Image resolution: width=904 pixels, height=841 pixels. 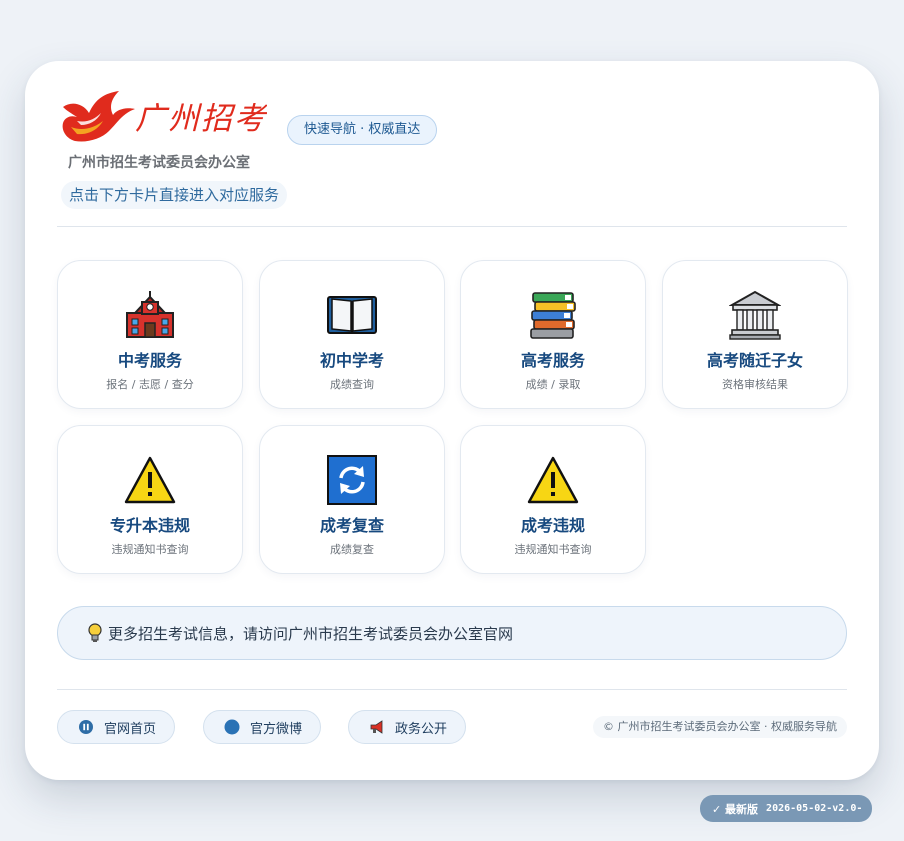 What do you see at coordinates (95, 632) in the screenshot?
I see `light-bulb-icon` at bounding box center [95, 632].